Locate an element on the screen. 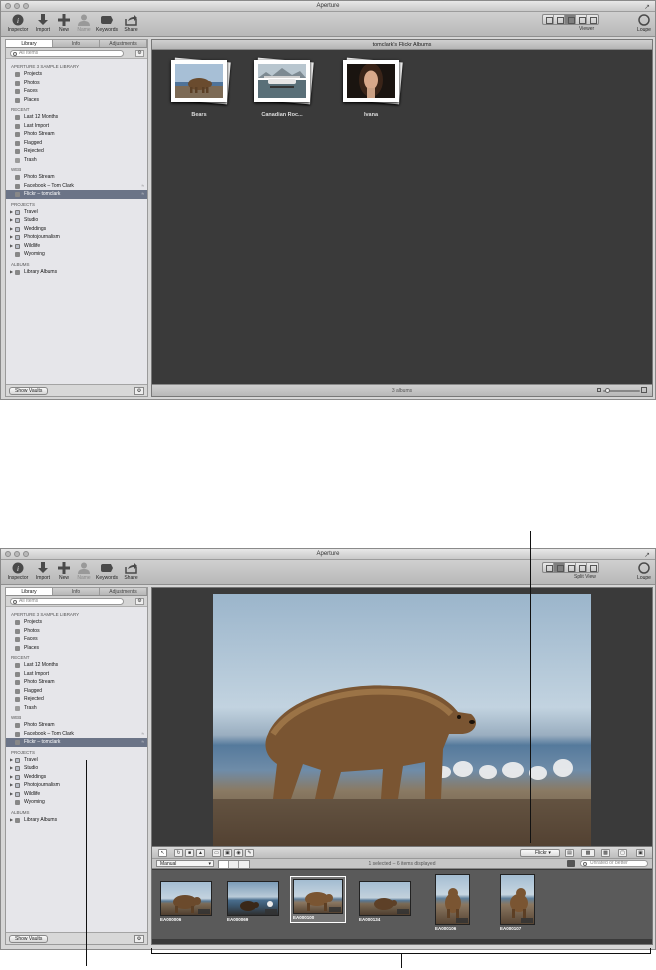 The image size is (656, 970). keywords-button: Keywords is located at coordinates (107, 23).